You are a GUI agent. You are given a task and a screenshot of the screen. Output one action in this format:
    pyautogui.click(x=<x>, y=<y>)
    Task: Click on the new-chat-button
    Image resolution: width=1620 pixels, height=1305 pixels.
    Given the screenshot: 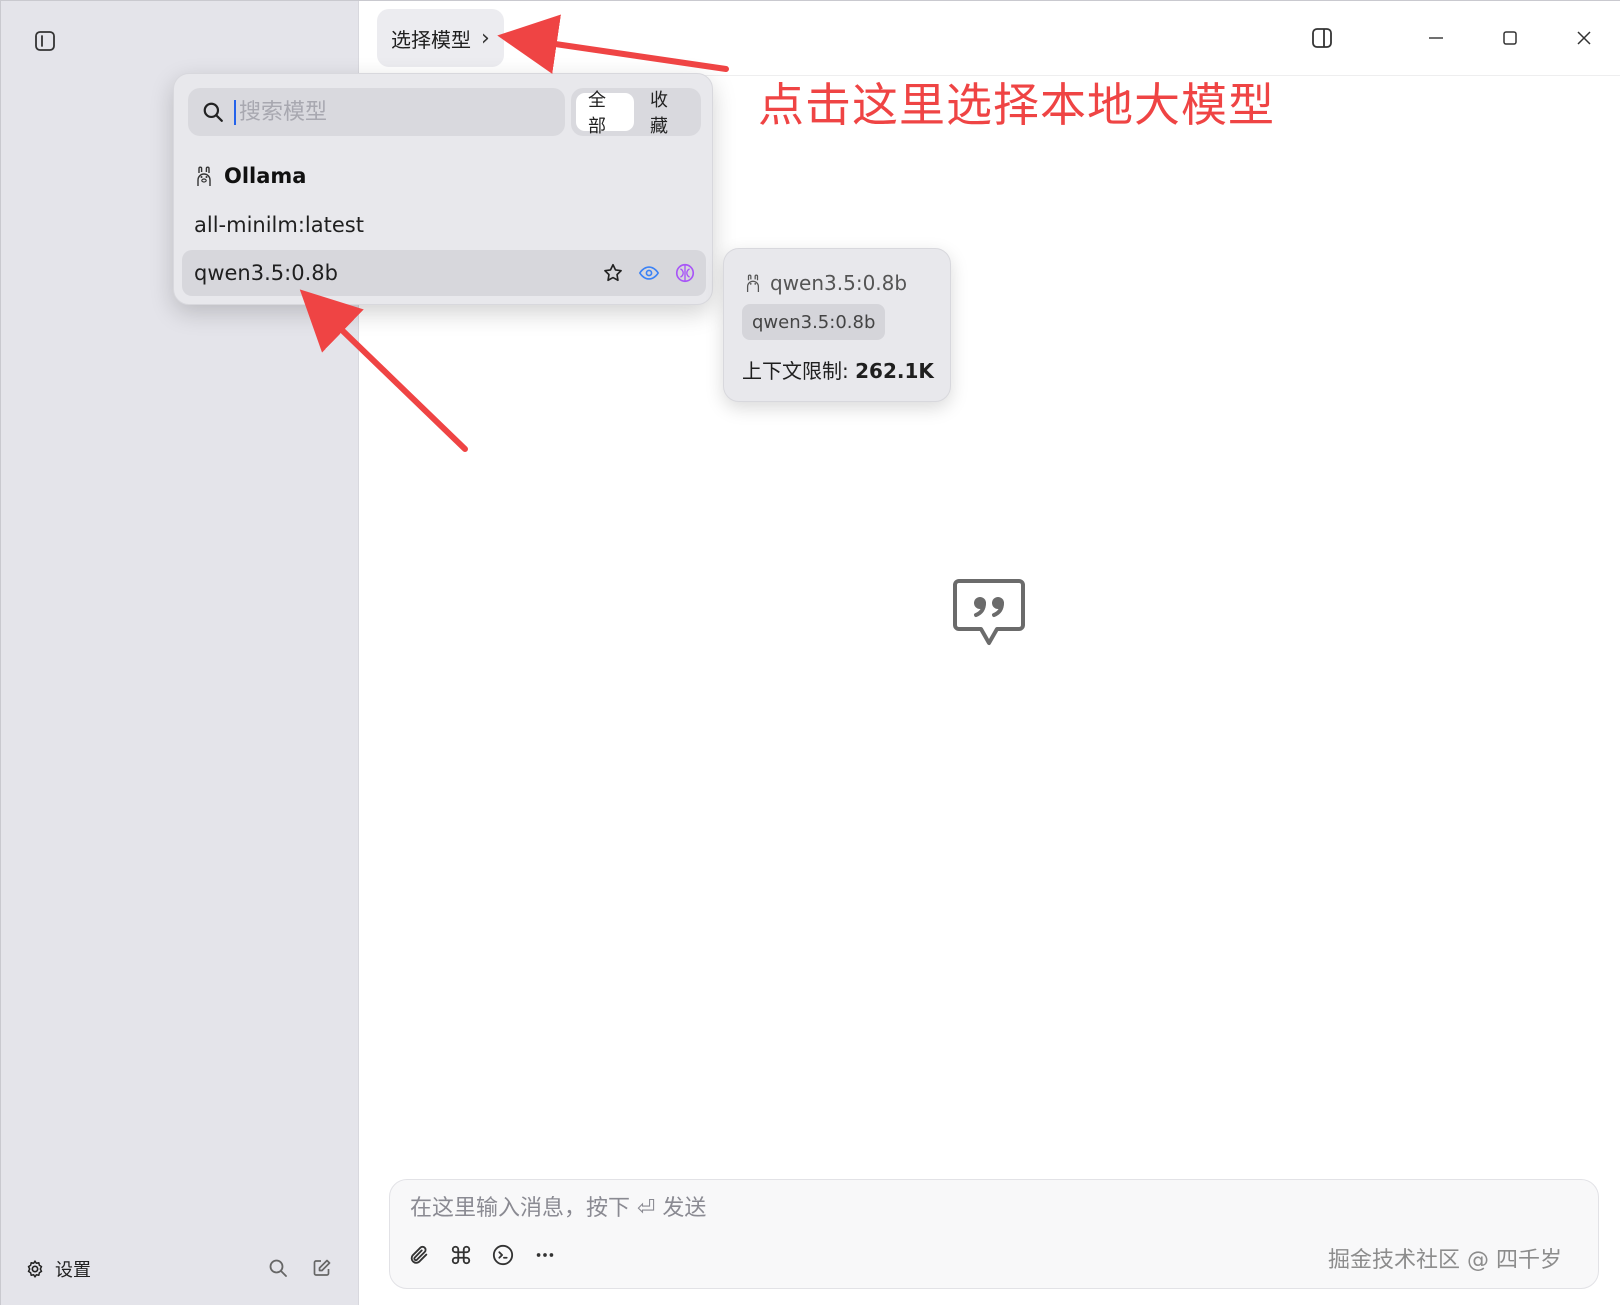 What is the action you would take?
    pyautogui.click(x=322, y=1268)
    